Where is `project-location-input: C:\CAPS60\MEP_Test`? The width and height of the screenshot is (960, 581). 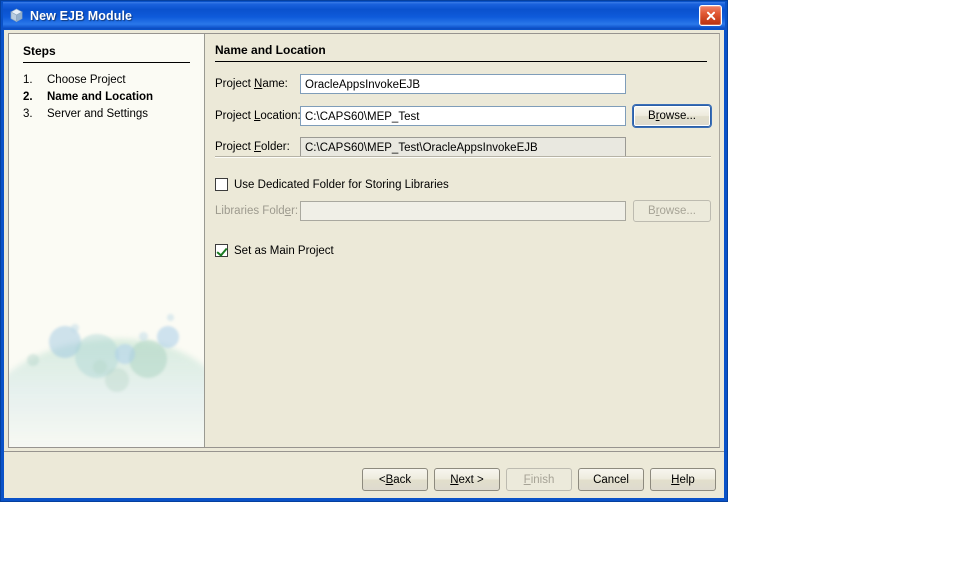
project-location-input: C:\CAPS60\MEP_Test is located at coordinates (463, 116).